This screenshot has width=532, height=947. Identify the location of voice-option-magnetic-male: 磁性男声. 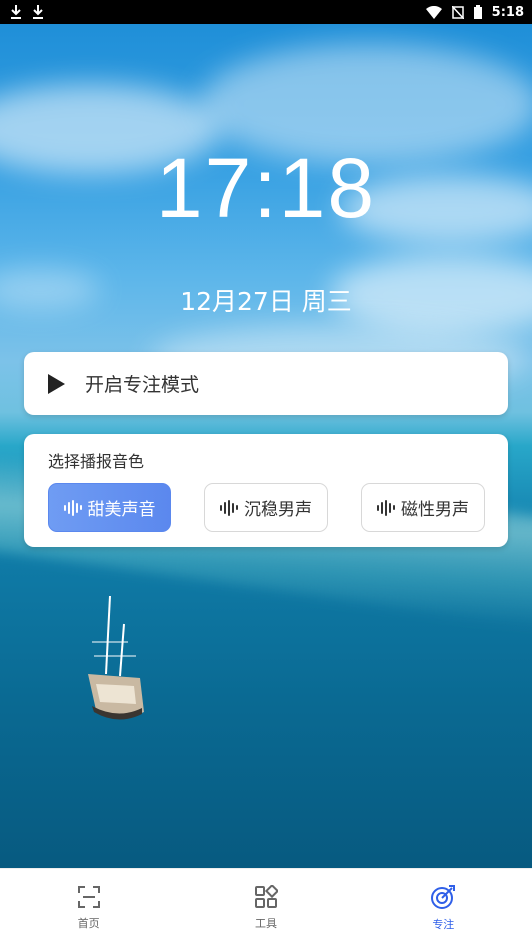
(423, 507).